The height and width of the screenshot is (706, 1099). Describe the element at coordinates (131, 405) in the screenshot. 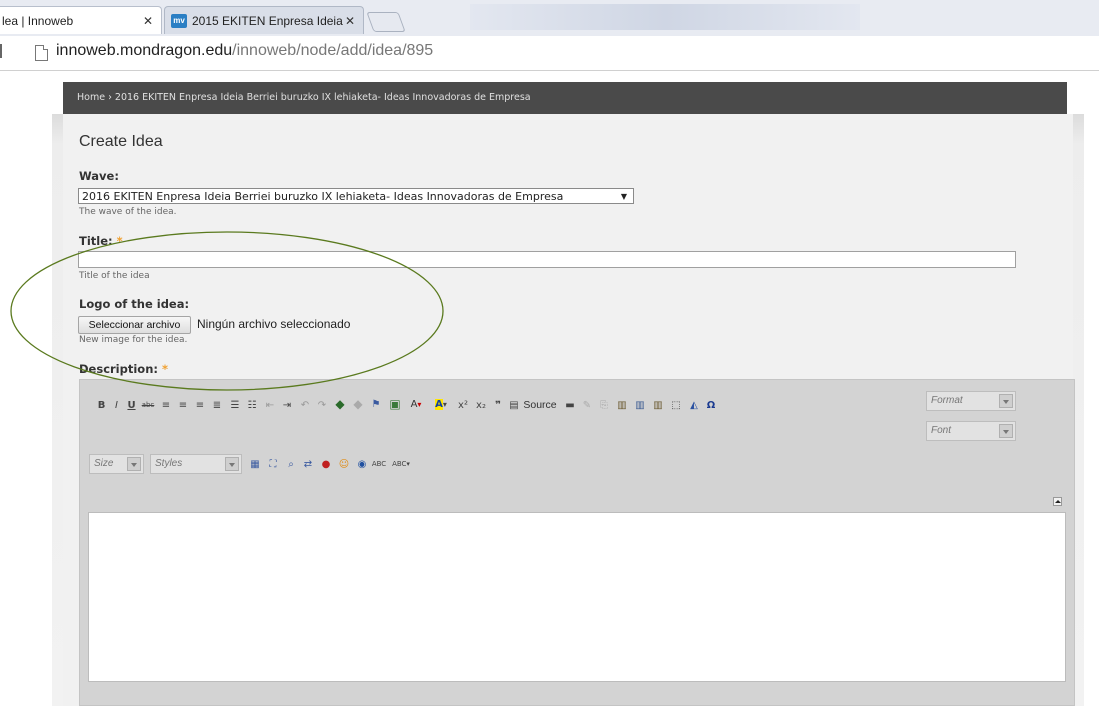

I see `underline-icon: U` at that location.